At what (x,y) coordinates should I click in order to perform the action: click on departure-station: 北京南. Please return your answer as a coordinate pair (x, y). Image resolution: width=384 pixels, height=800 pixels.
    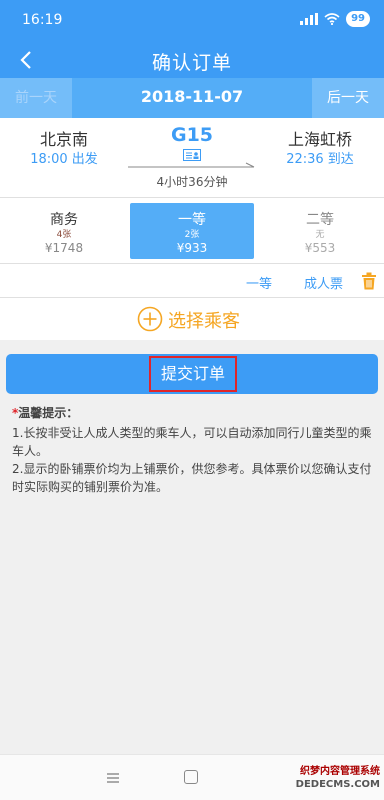
    Looking at the image, I should click on (63, 139).